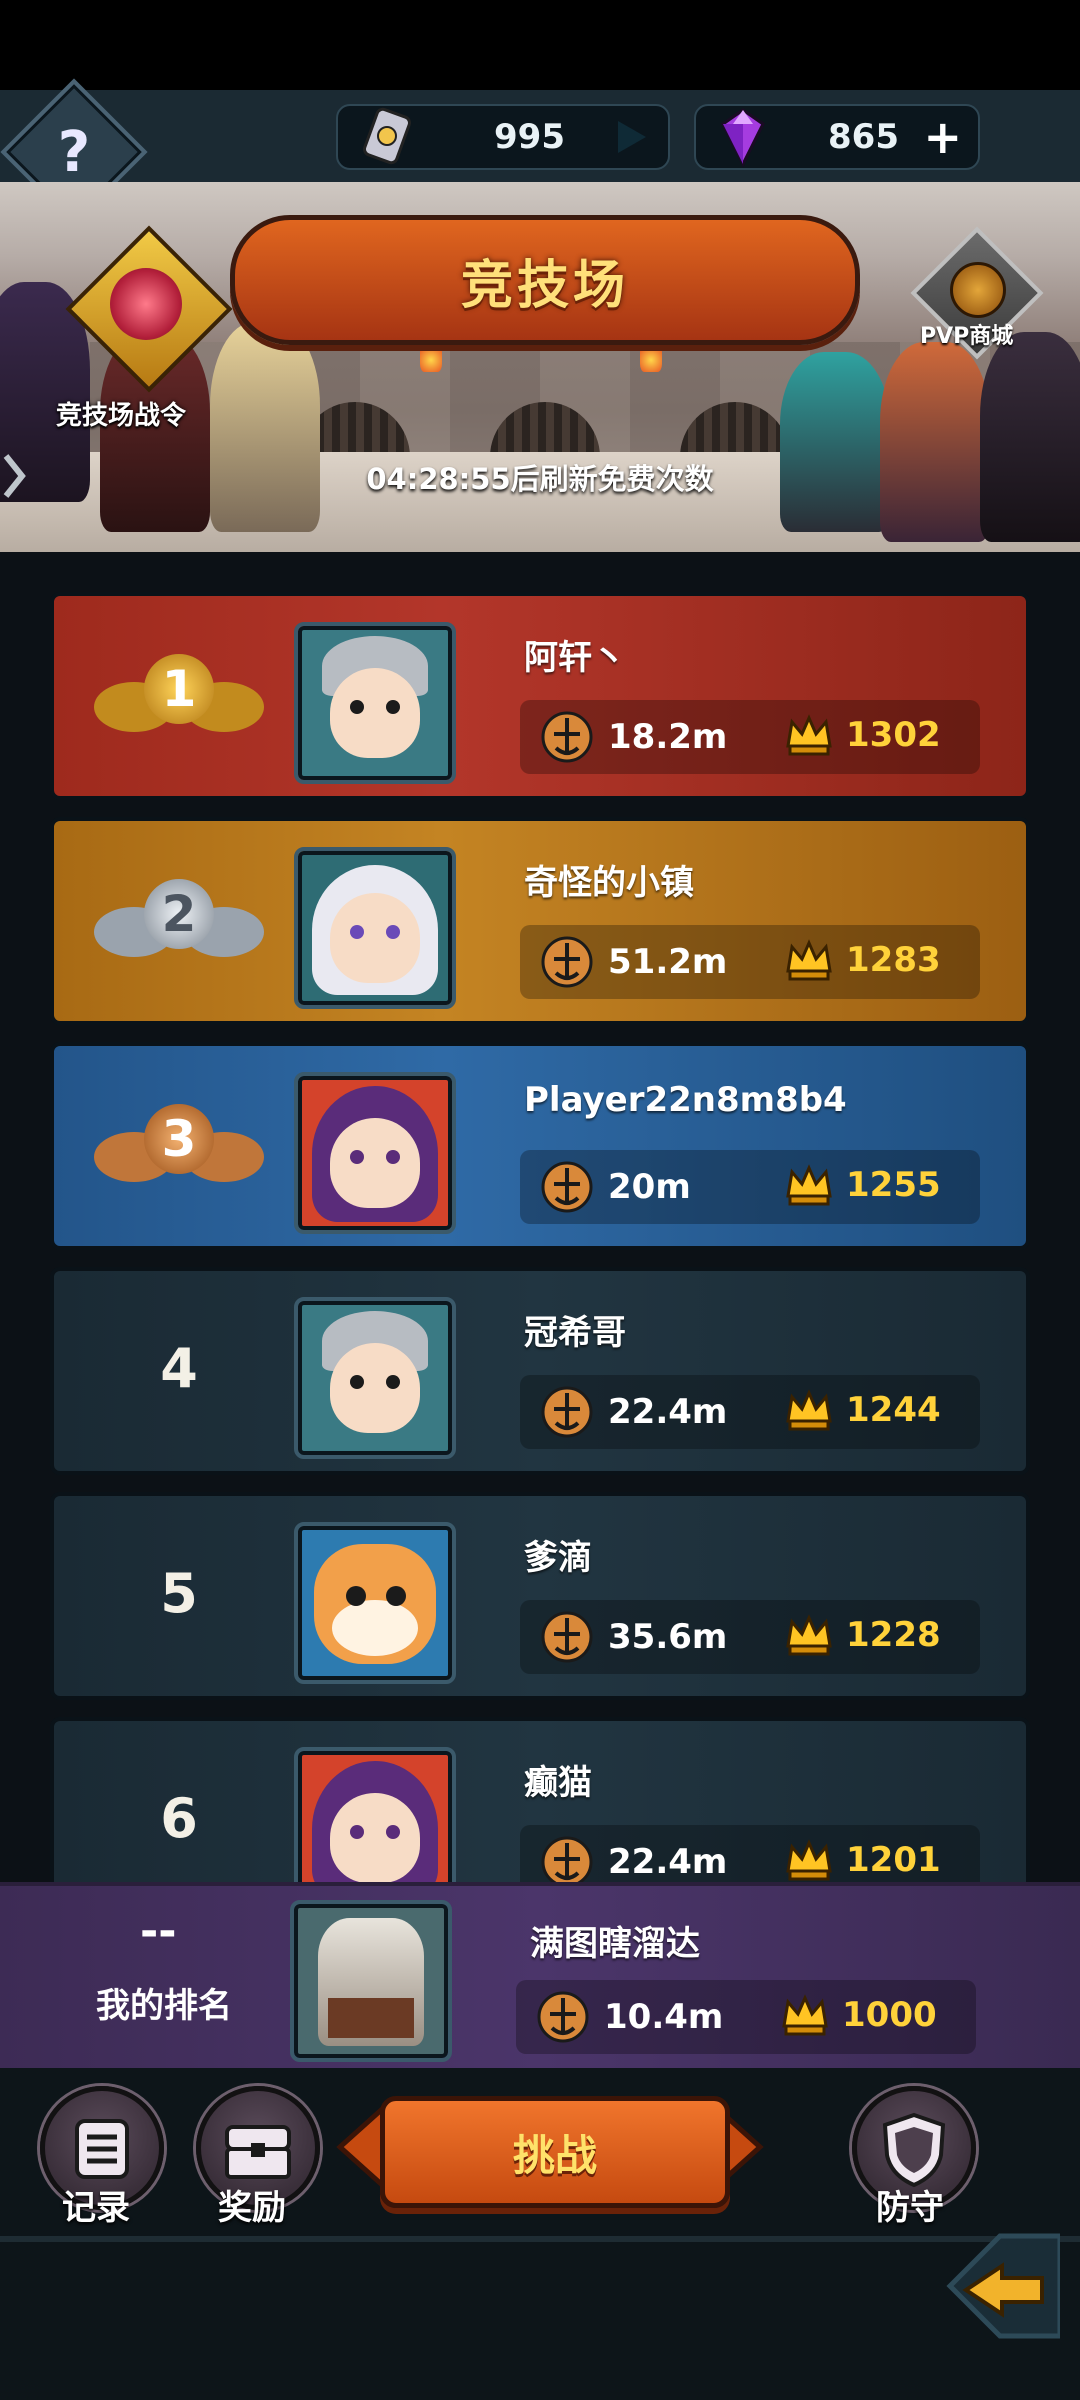  What do you see at coordinates (540, 921) in the screenshot?
I see `leaderboard-row: 2 奇怪的小镇 51.2m 1283` at bounding box center [540, 921].